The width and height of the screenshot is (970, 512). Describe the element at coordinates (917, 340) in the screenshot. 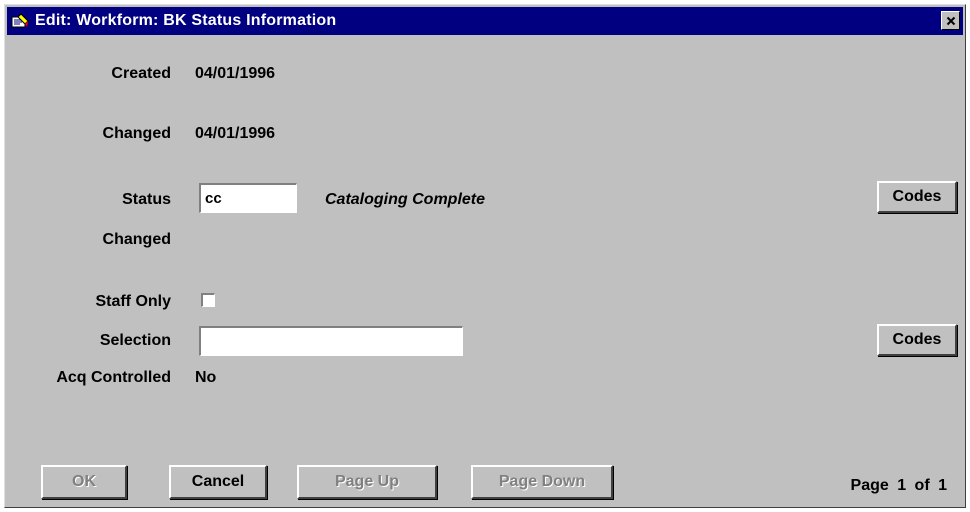

I see `selection-codes-button: Codes` at that location.